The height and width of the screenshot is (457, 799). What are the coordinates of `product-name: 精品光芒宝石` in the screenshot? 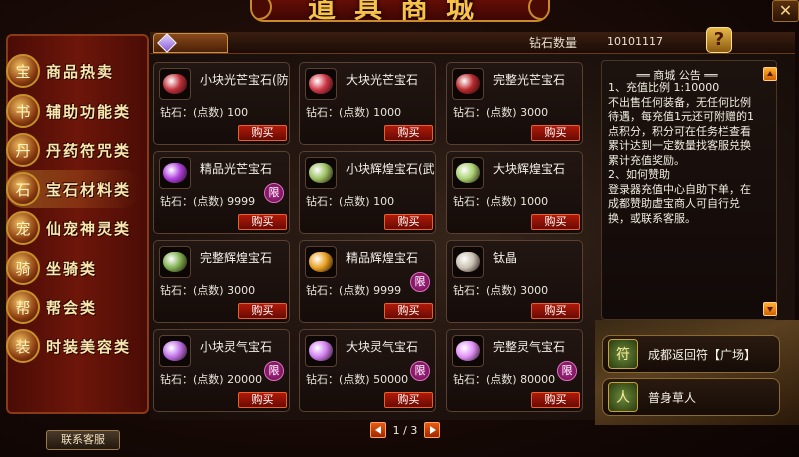 It's located at (236, 169).